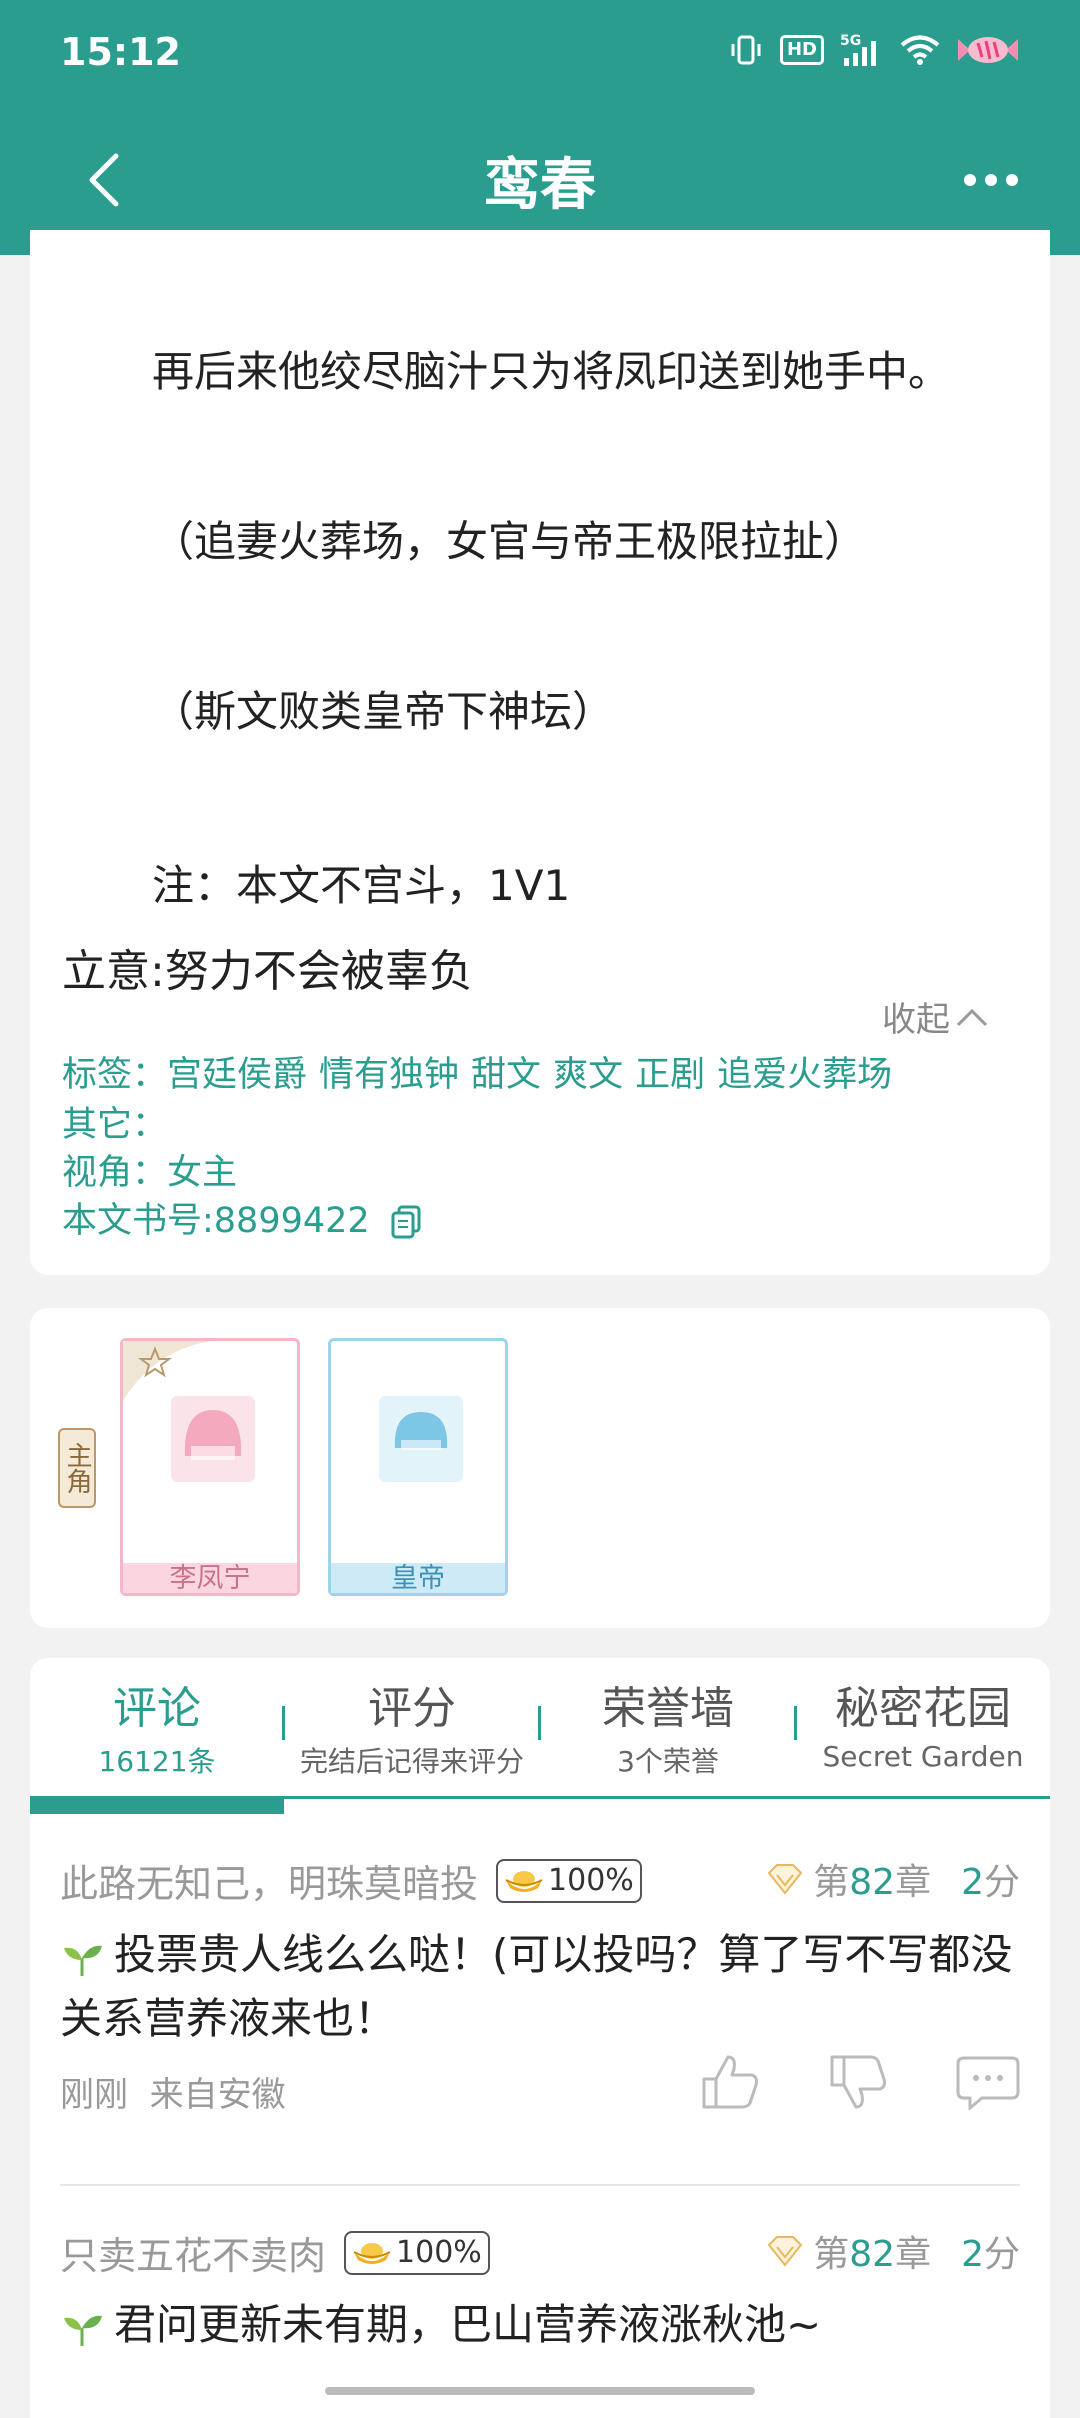 The image size is (1080, 2418). What do you see at coordinates (536, 1986) in the screenshot?
I see `comment-text: 投票贵人线么么哒！(可以投吗？算了写不写都没关系营养液来也！` at bounding box center [536, 1986].